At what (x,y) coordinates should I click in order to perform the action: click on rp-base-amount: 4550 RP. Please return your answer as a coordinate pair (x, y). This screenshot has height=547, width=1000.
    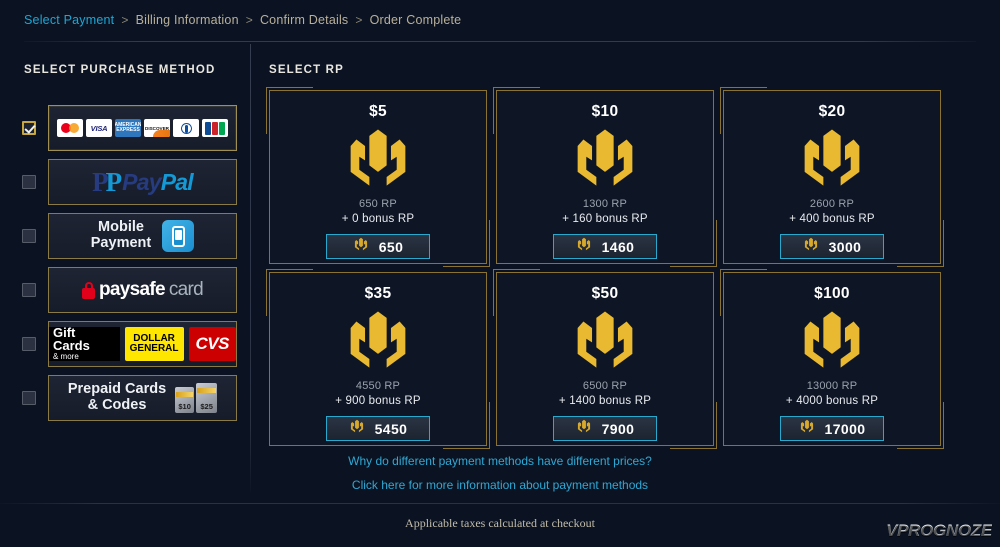
    Looking at the image, I should click on (378, 386).